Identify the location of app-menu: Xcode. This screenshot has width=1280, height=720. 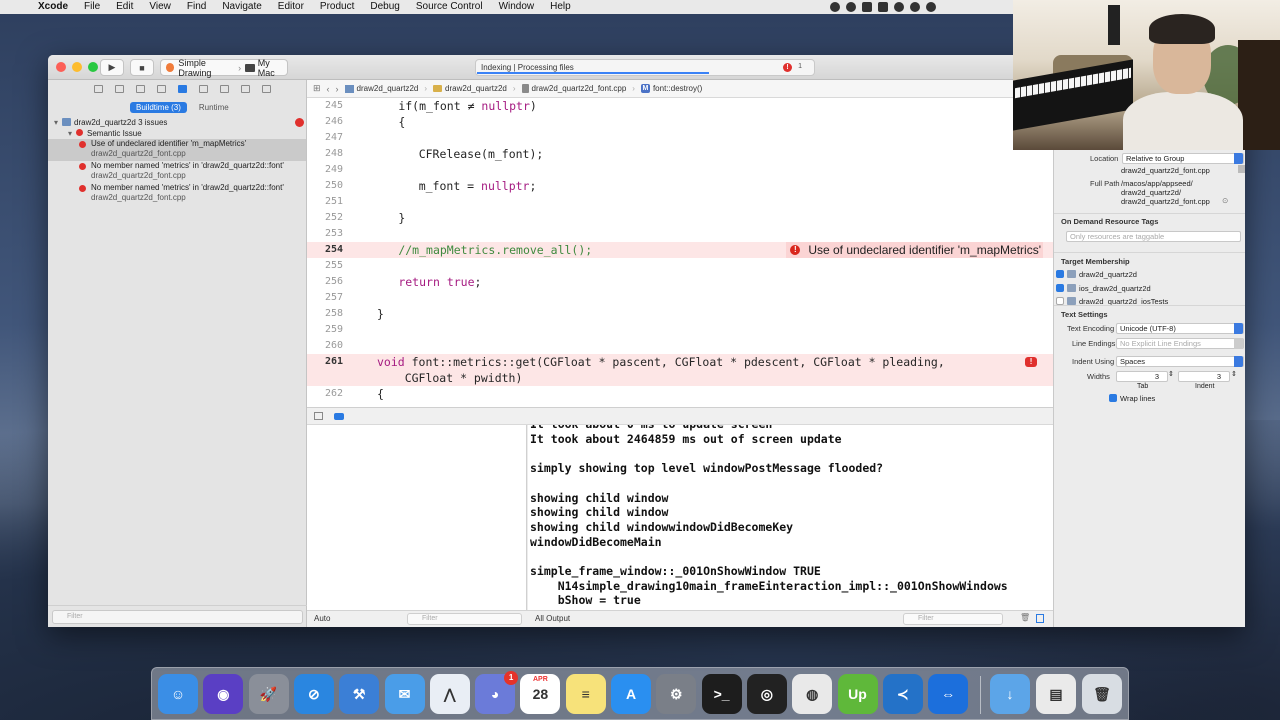
(53, 7).